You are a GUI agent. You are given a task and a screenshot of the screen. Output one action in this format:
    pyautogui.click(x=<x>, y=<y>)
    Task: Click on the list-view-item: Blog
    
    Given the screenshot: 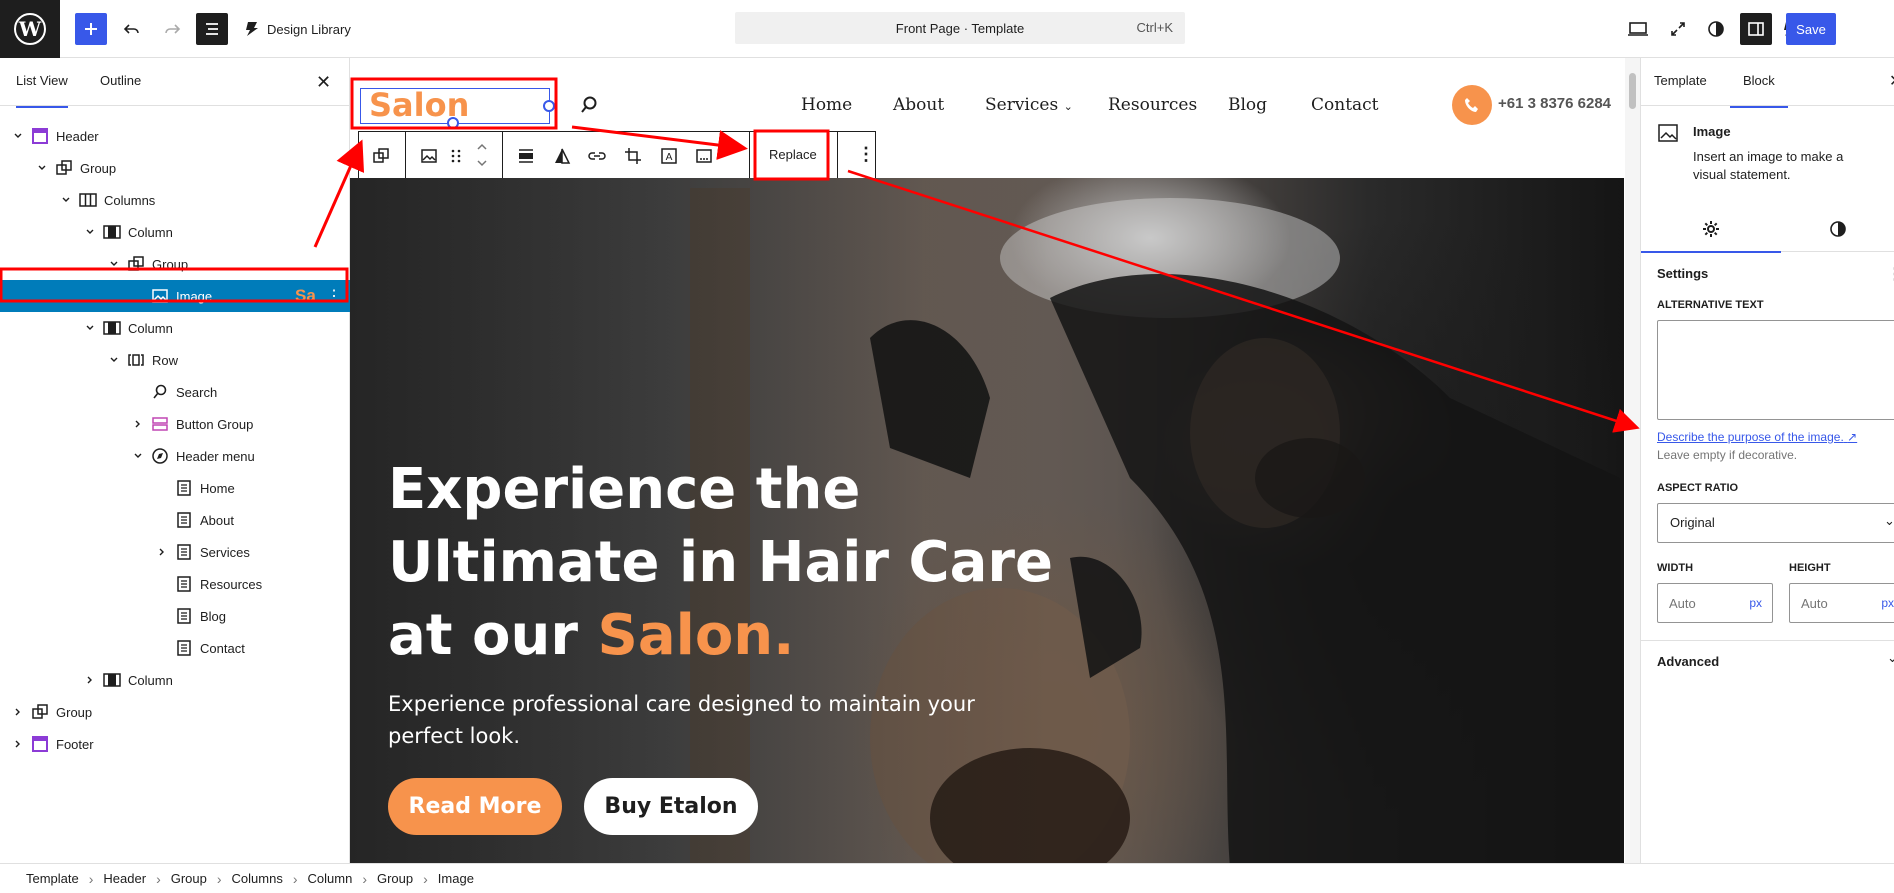 What is the action you would take?
    pyautogui.click(x=175, y=616)
    